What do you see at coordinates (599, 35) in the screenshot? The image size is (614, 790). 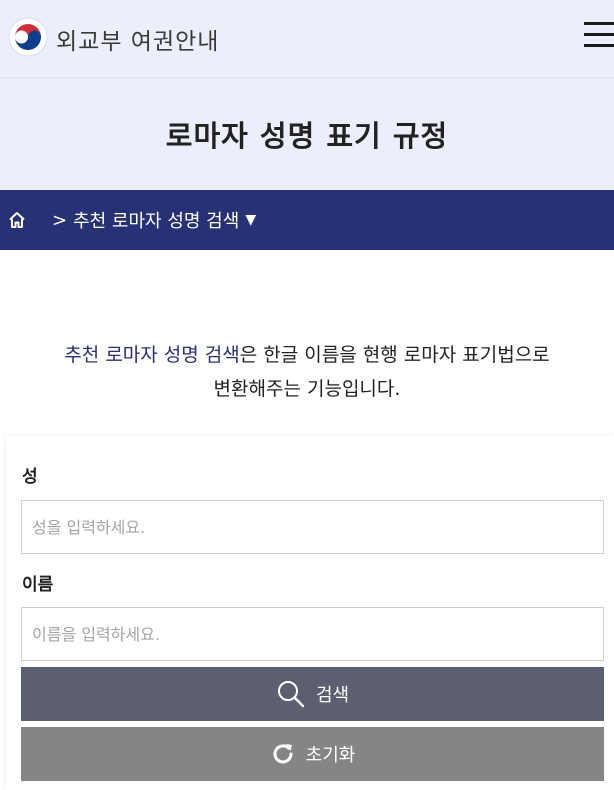 I see `hamburger-menu-icon` at bounding box center [599, 35].